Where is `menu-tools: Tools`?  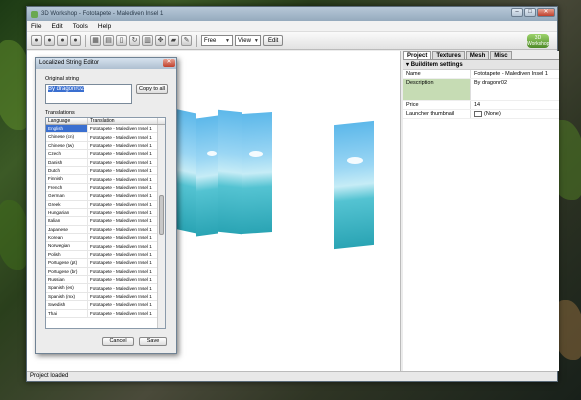 menu-tools: Tools is located at coordinates (80, 26).